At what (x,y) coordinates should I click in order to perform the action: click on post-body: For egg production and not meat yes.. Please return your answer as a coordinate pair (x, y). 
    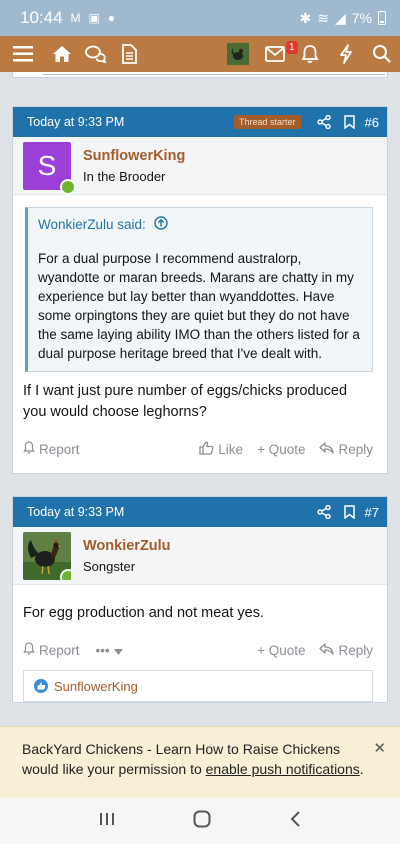
    Looking at the image, I should click on (144, 613).